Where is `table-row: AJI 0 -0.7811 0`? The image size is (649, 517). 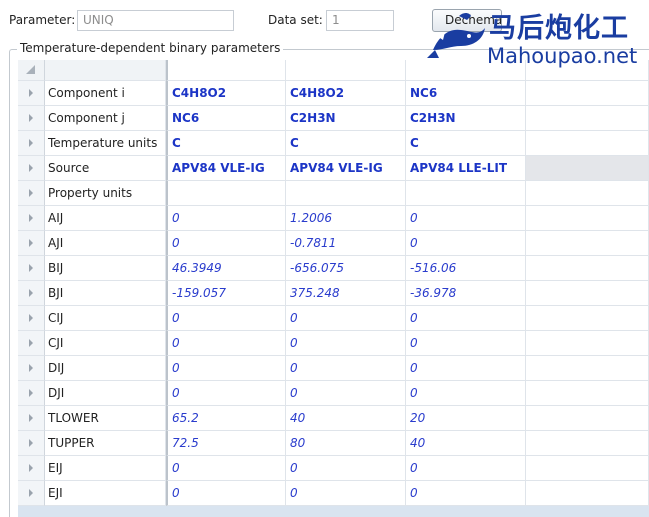 table-row: AJI 0 -0.7811 0 is located at coordinates (333, 243).